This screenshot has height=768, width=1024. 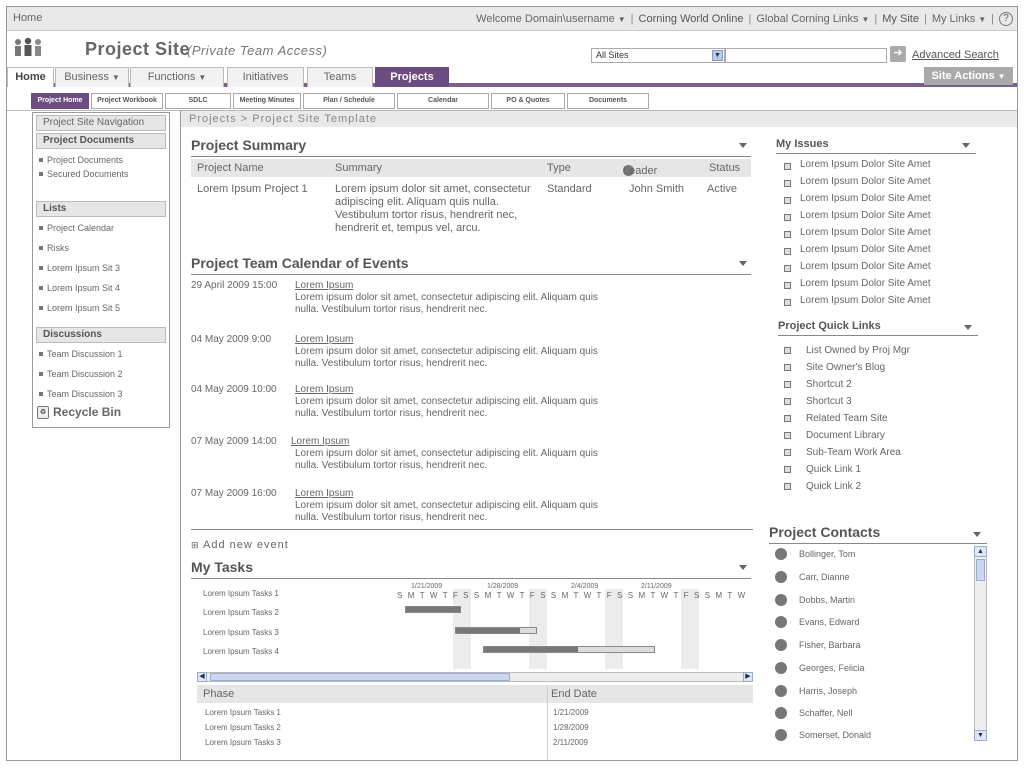 I want to click on home-link: Home, so click(x=27, y=18).